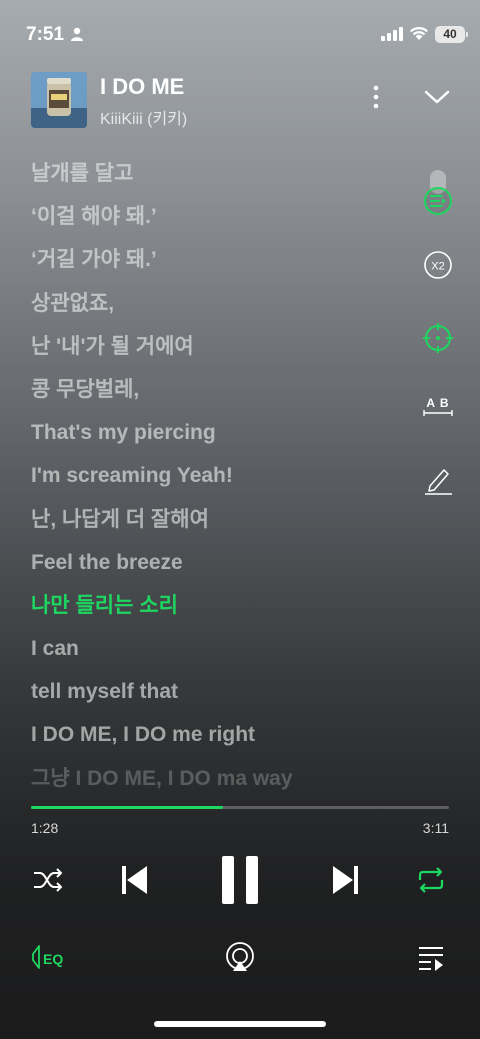  What do you see at coordinates (221, 651) in the screenshot?
I see `lyric-line: I can` at bounding box center [221, 651].